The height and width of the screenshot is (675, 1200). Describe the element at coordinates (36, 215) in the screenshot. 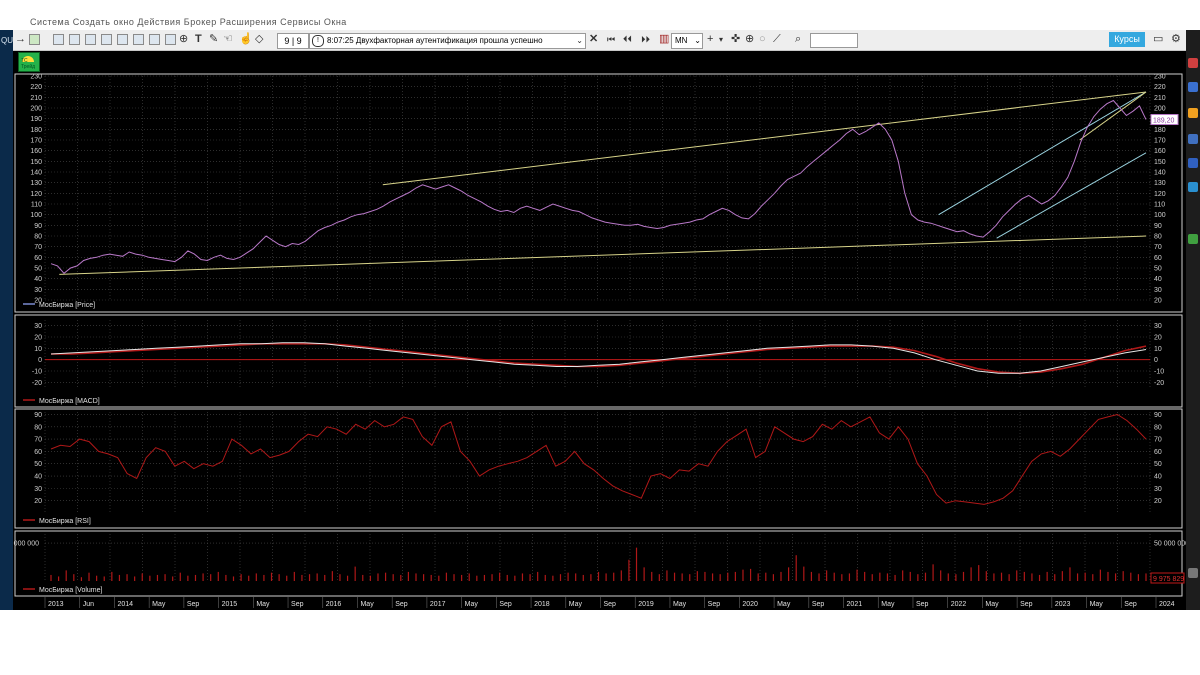

I see `y-tick-label-left: 100` at that location.